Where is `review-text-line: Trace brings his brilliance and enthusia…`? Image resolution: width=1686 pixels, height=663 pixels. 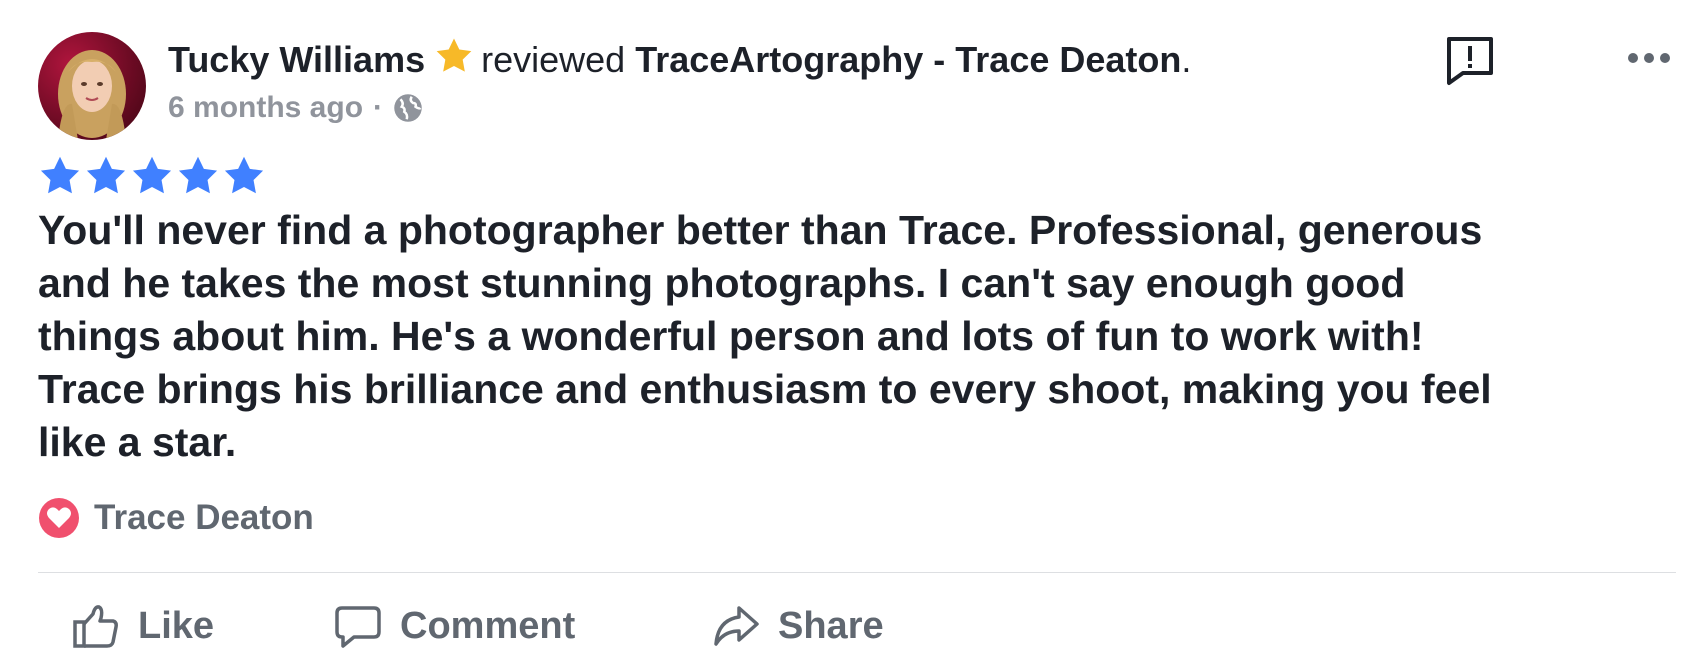 review-text-line: Trace brings his brilliance and enthusia… is located at coordinates (765, 389).